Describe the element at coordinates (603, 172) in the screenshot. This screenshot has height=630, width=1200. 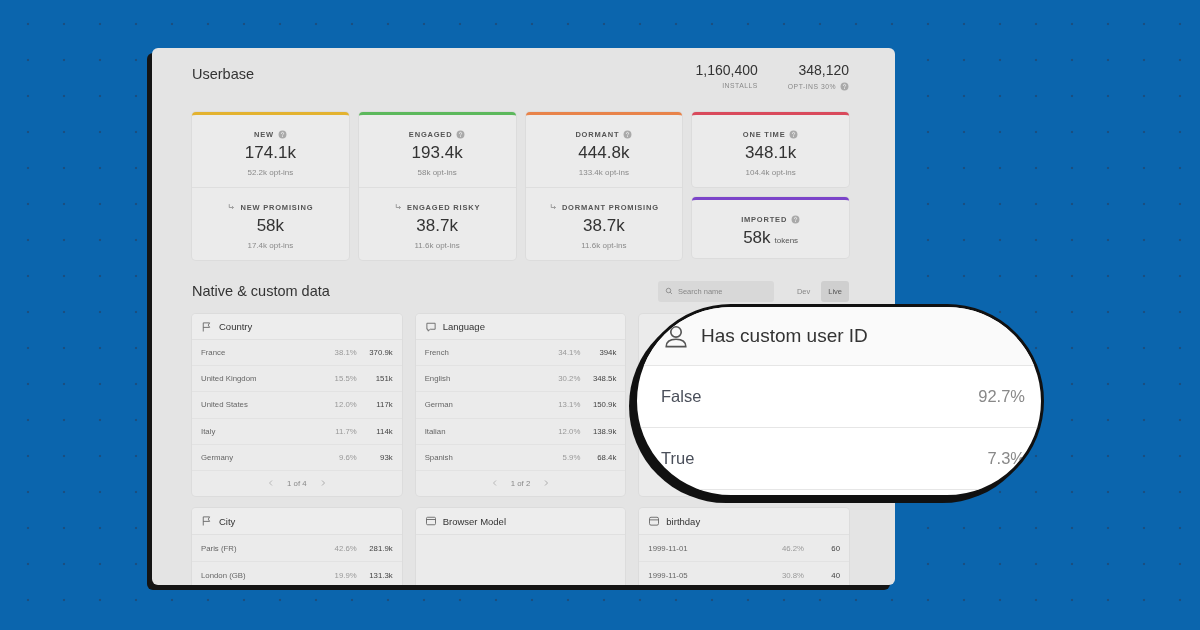
I see `opt-ins-count: 133.4k opt-ins` at that location.